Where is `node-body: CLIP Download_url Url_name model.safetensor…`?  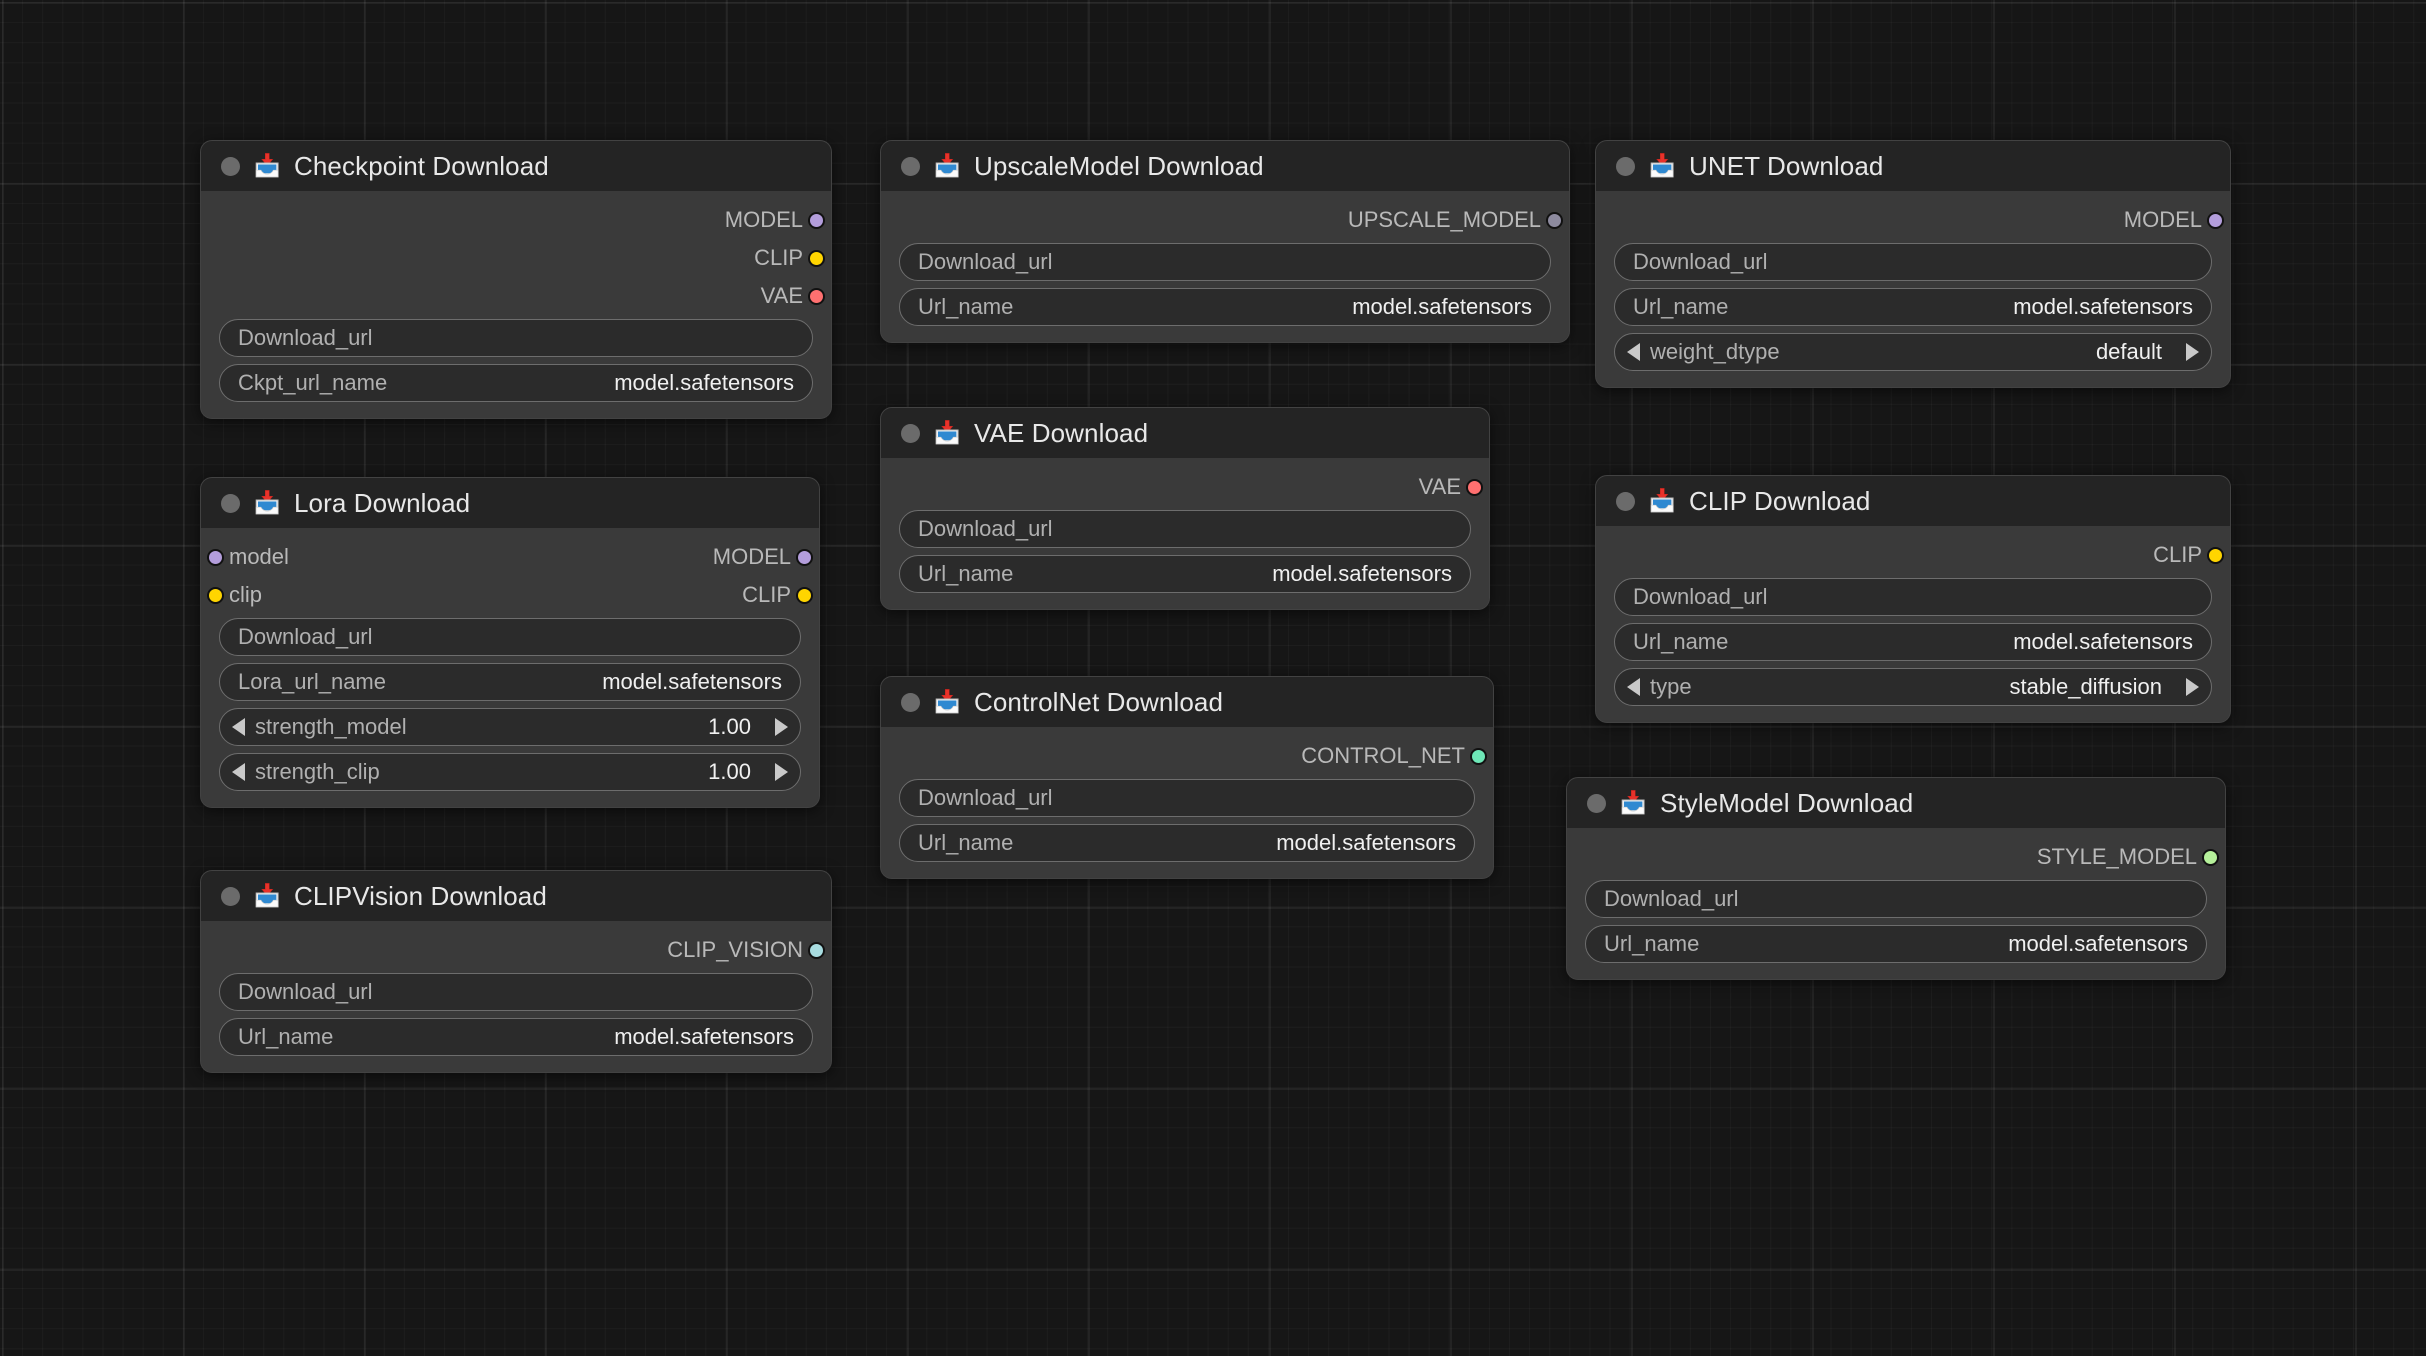
node-body: CLIP Download_url Url_name model.safetensor… is located at coordinates (1913, 624).